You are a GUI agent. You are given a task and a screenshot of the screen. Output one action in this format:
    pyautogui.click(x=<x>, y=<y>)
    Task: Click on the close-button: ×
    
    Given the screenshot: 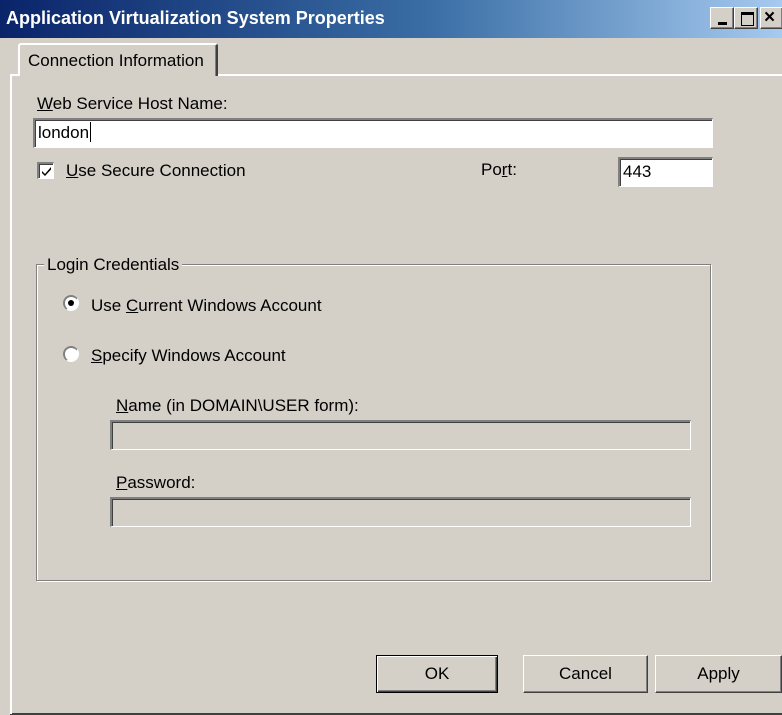 What is the action you would take?
    pyautogui.click(x=771, y=18)
    